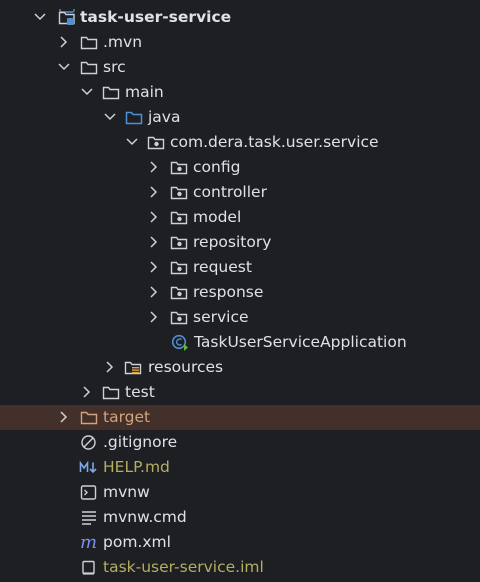 Image resolution: width=480 pixels, height=582 pixels. What do you see at coordinates (186, 367) in the screenshot?
I see `tree-item-label: resources` at bounding box center [186, 367].